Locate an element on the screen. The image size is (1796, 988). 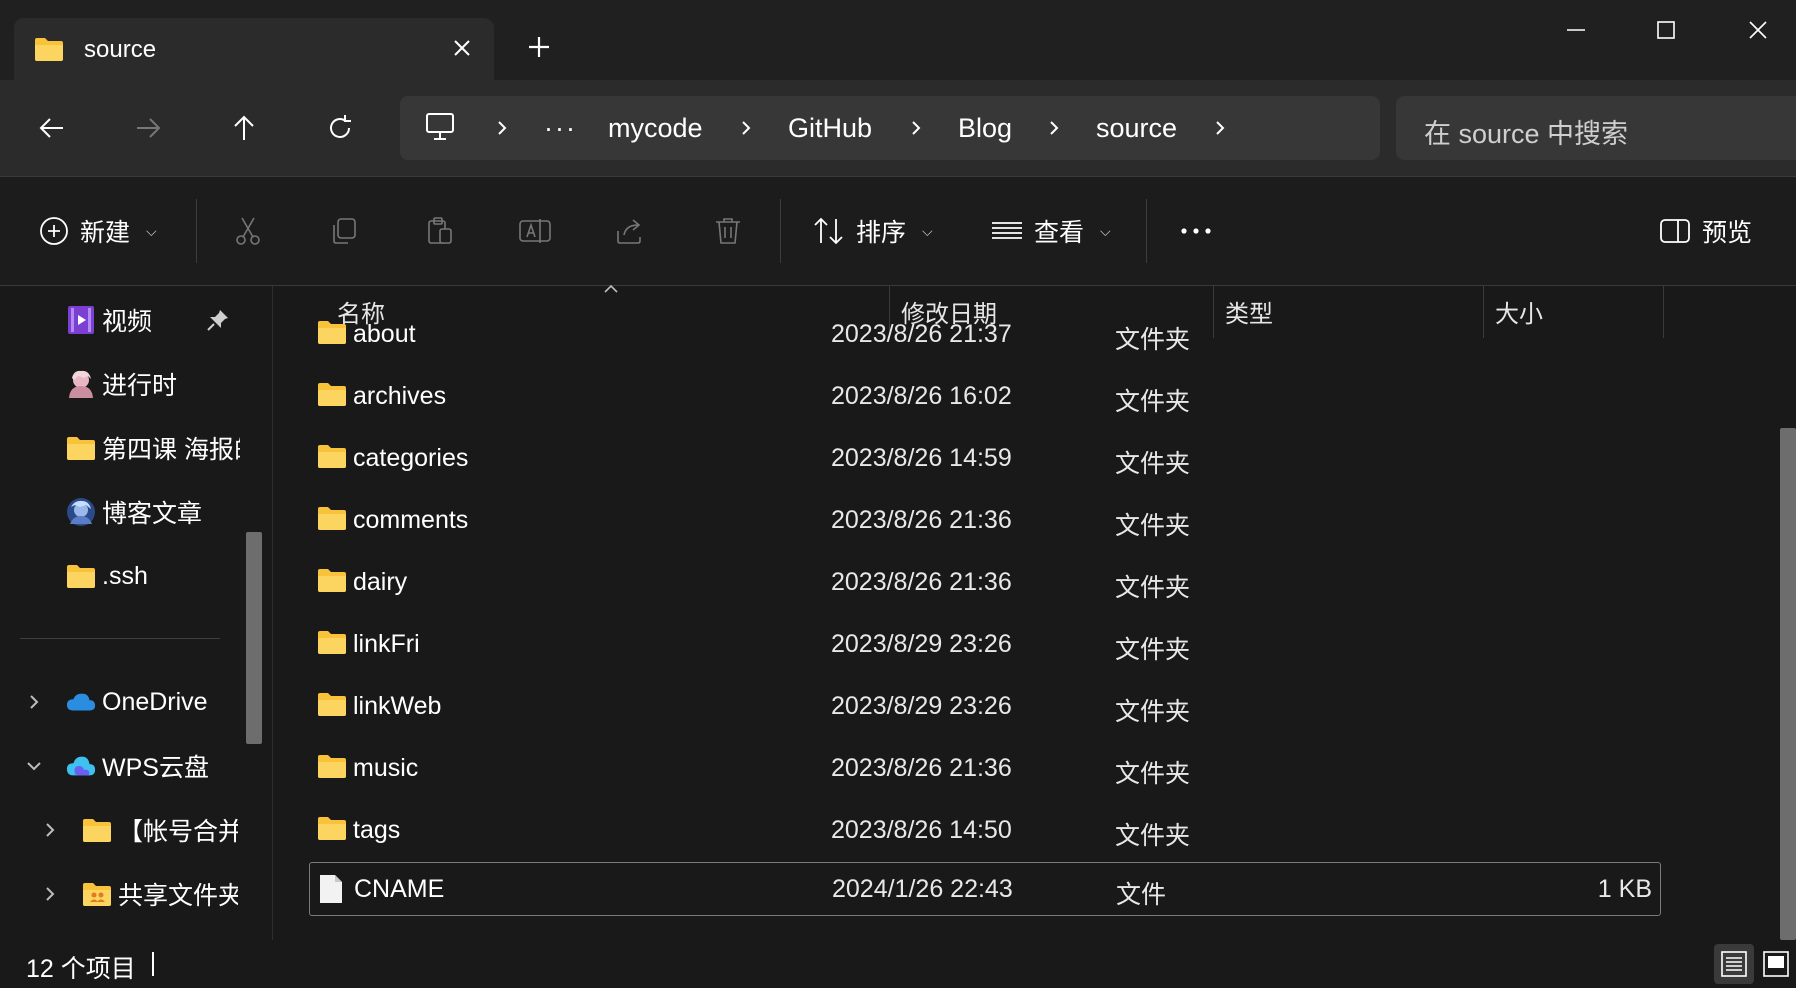
sidebar-item-onedrive: OneDrive is located at coordinates (151, 702).